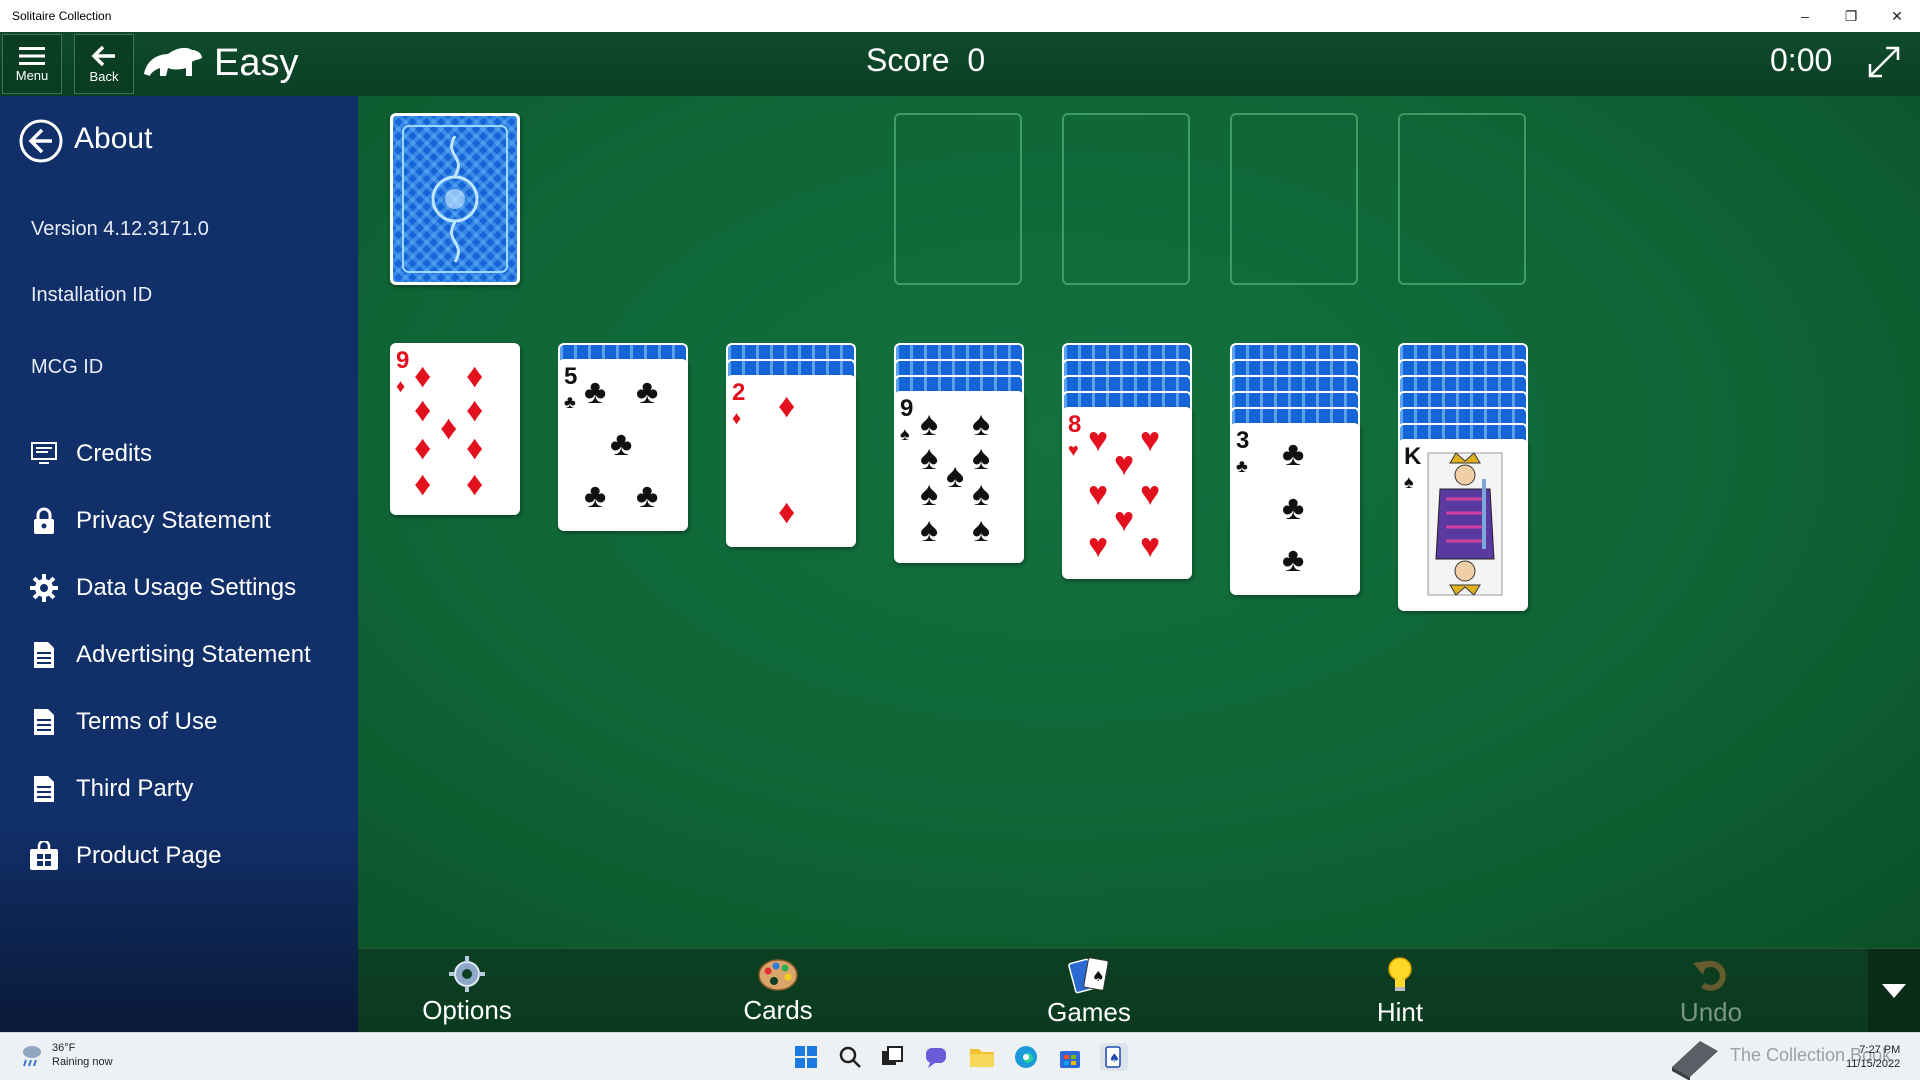  Describe the element at coordinates (1884, 62) in the screenshot. I see `fullscreen-icon` at that location.